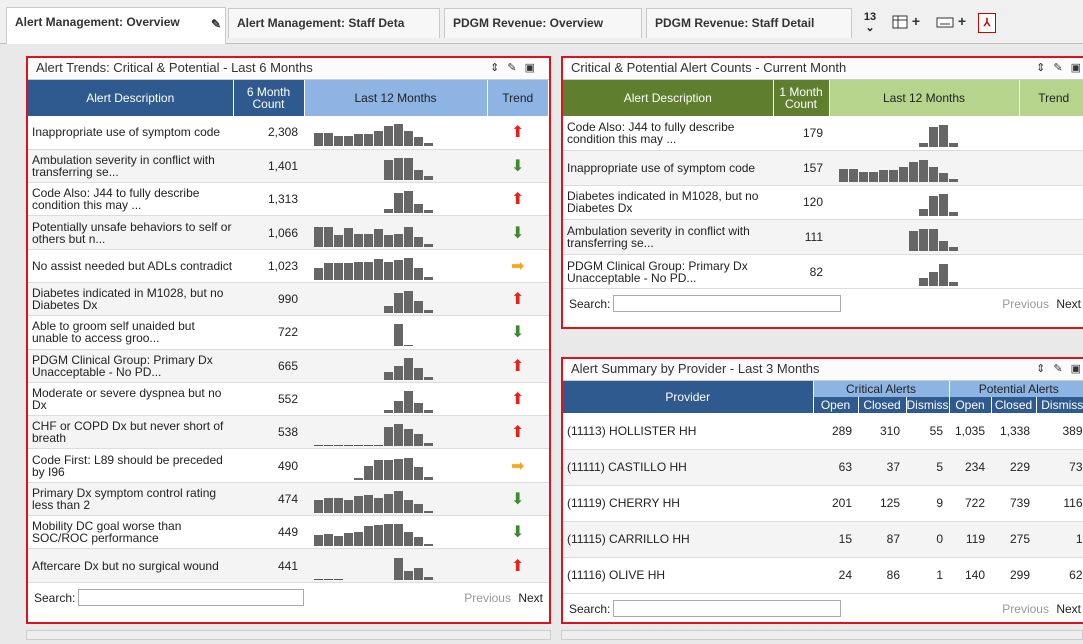  Describe the element at coordinates (268, 432) in the screenshot. I see `alert-count: 538` at that location.